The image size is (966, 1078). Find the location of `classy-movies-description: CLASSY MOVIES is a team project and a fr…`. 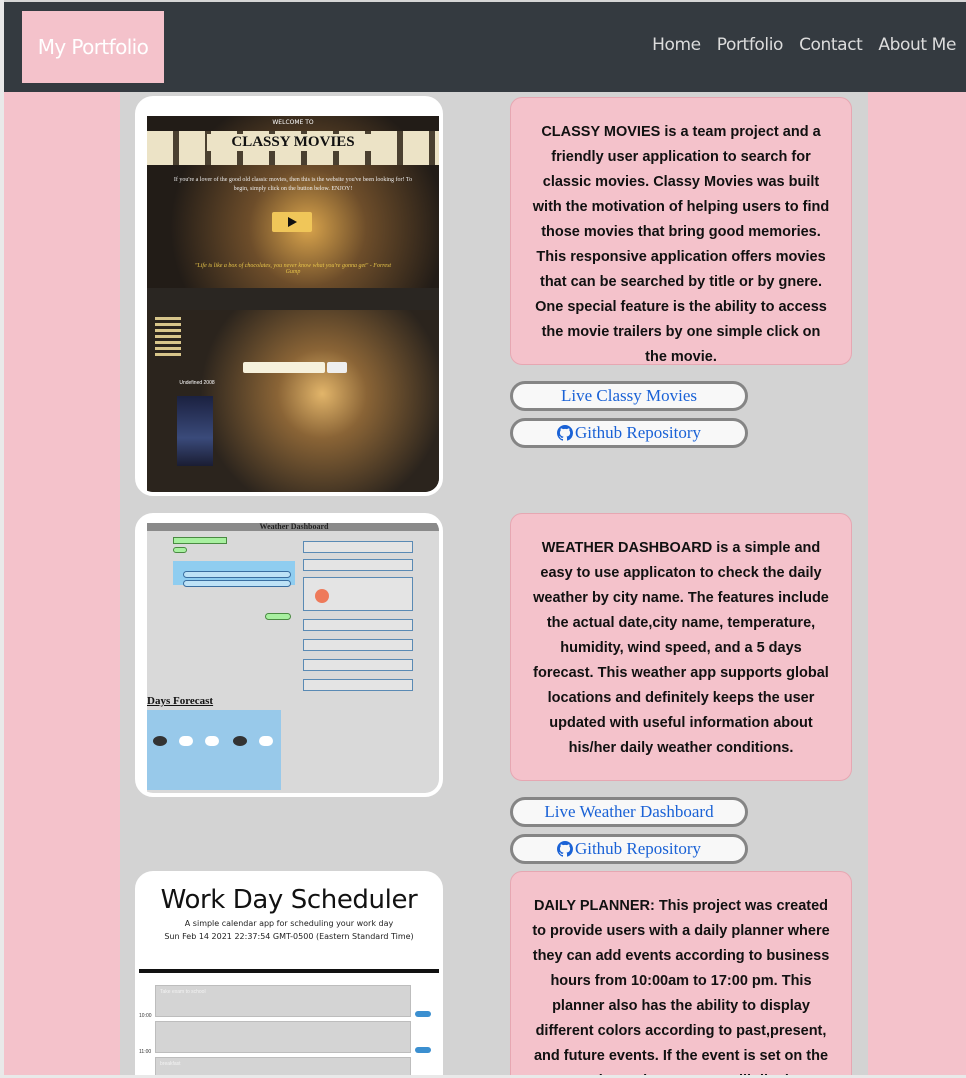

classy-movies-description: CLASSY MOVIES is a team project and a fr… is located at coordinates (681, 231).